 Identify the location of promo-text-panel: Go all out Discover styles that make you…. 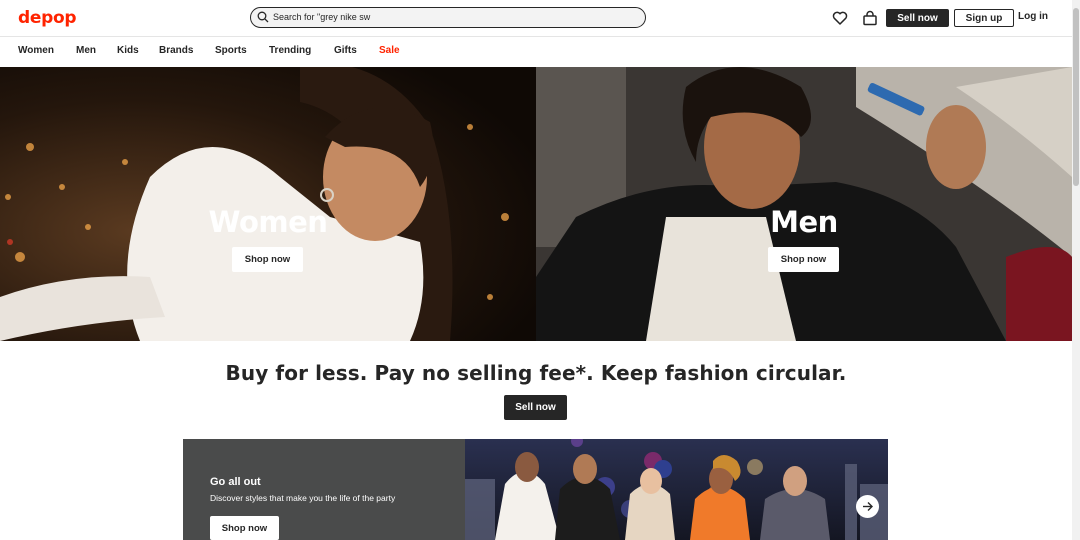
(324, 489).